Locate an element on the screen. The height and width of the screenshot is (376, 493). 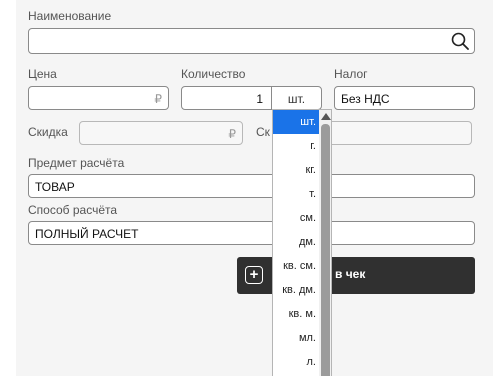
unit-option: т. is located at coordinates (296, 194).